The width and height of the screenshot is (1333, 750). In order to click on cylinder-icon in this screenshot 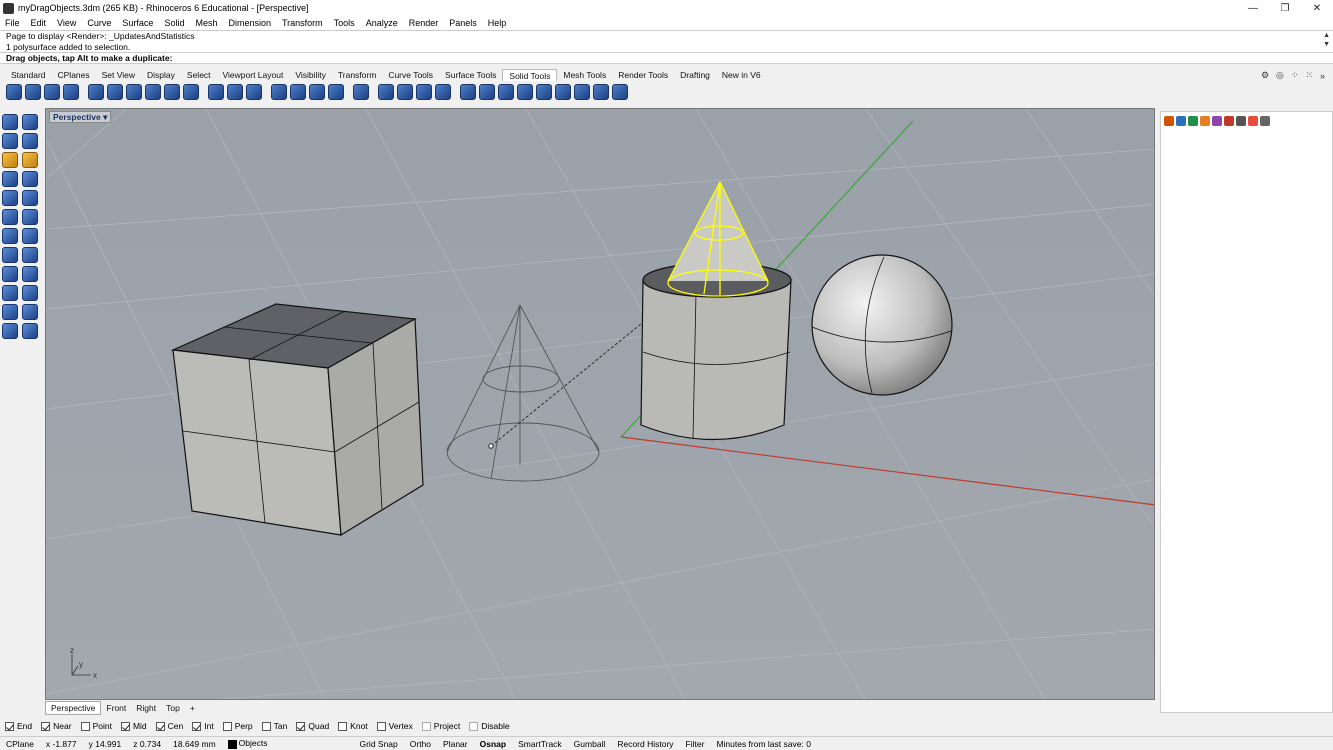, I will do `click(10, 274)`.